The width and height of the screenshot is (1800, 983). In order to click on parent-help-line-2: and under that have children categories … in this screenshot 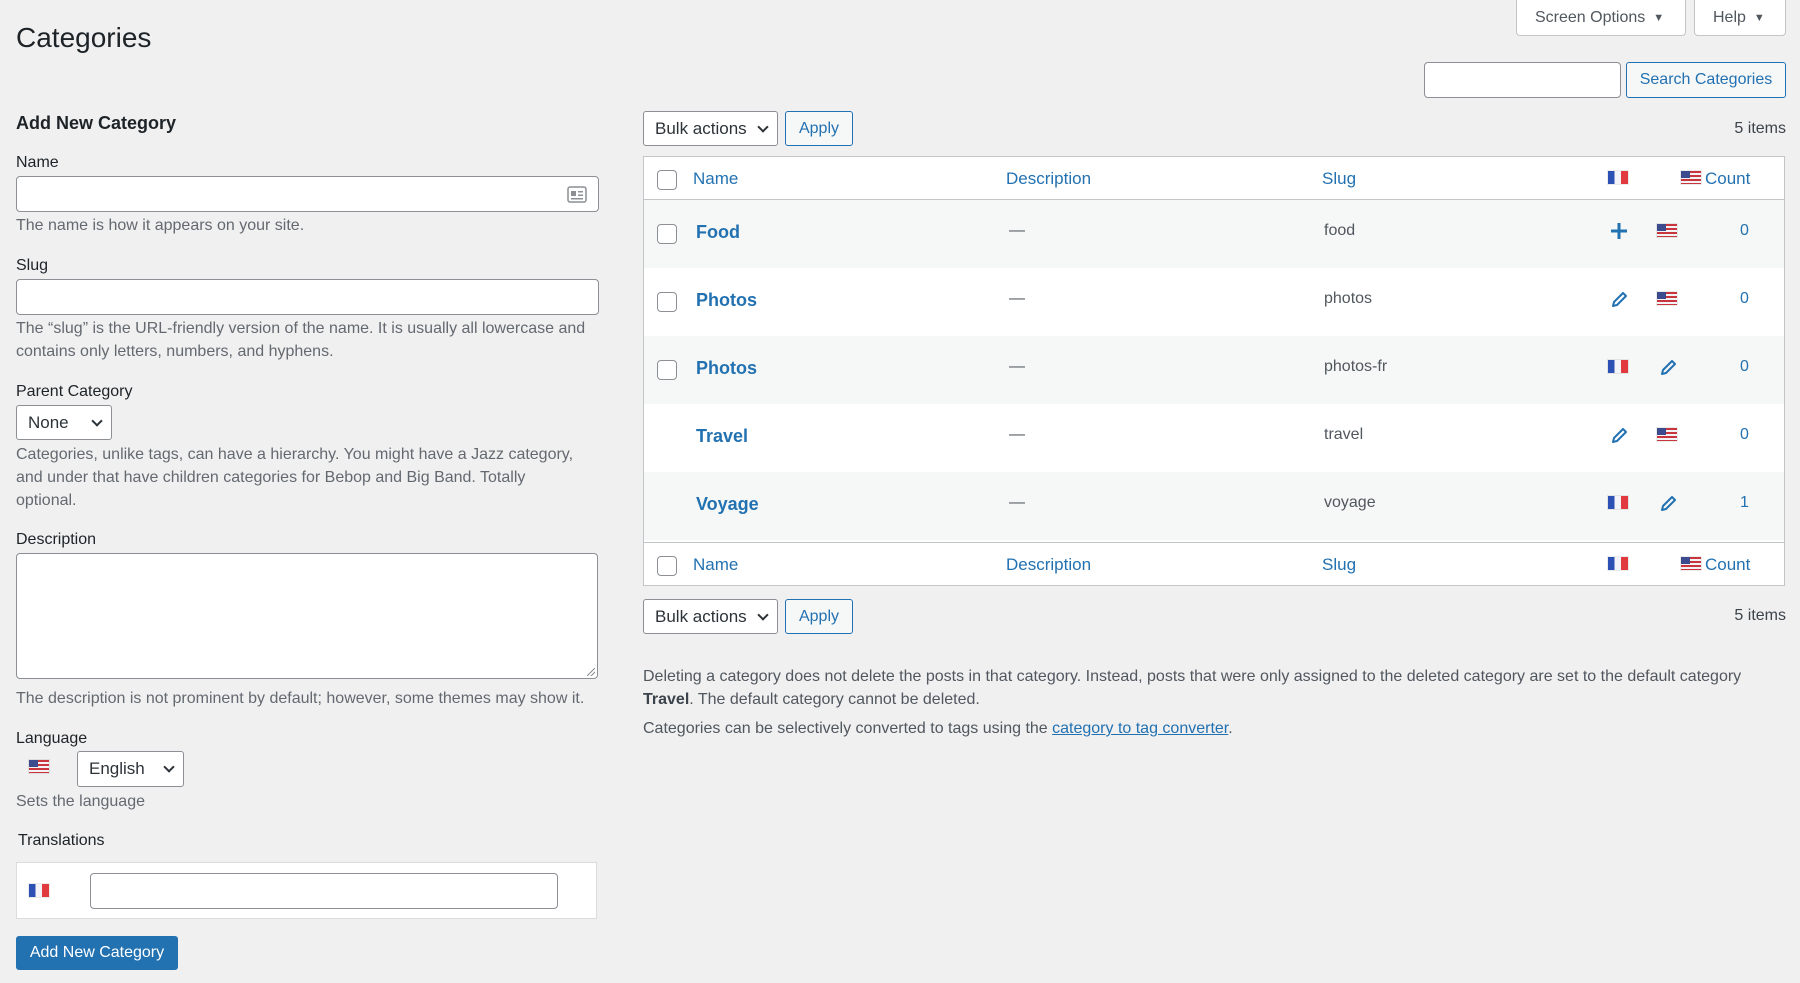, I will do `click(271, 477)`.